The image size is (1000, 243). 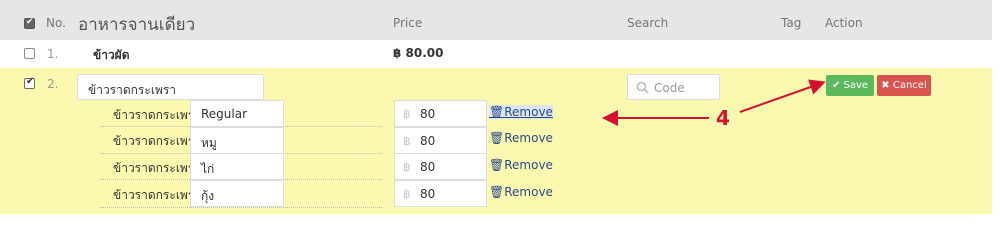 I want to click on search-icon, so click(x=642, y=87).